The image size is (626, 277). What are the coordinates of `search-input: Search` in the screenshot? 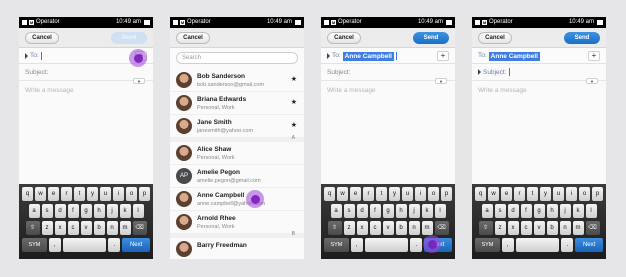 It's located at (237, 58).